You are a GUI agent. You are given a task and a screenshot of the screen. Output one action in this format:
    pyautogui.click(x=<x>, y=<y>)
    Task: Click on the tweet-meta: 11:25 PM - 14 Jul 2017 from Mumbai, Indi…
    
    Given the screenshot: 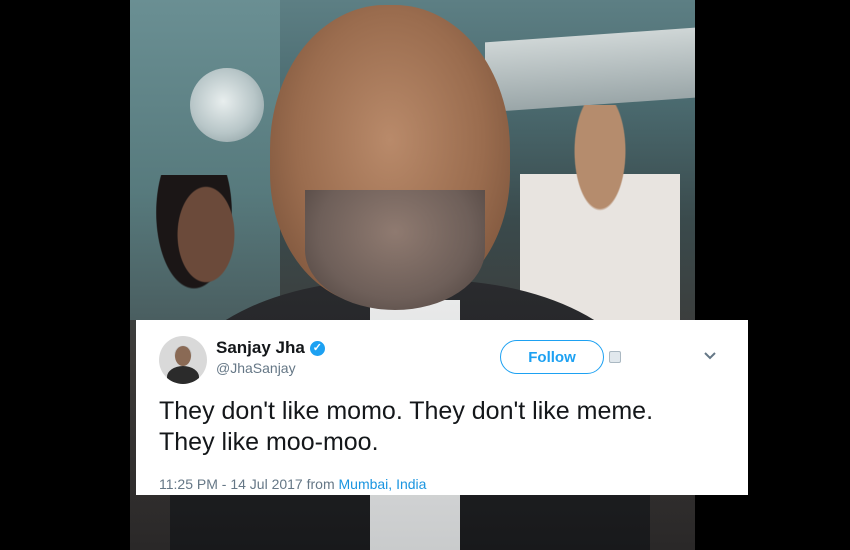 What is the action you would take?
    pyautogui.click(x=292, y=484)
    